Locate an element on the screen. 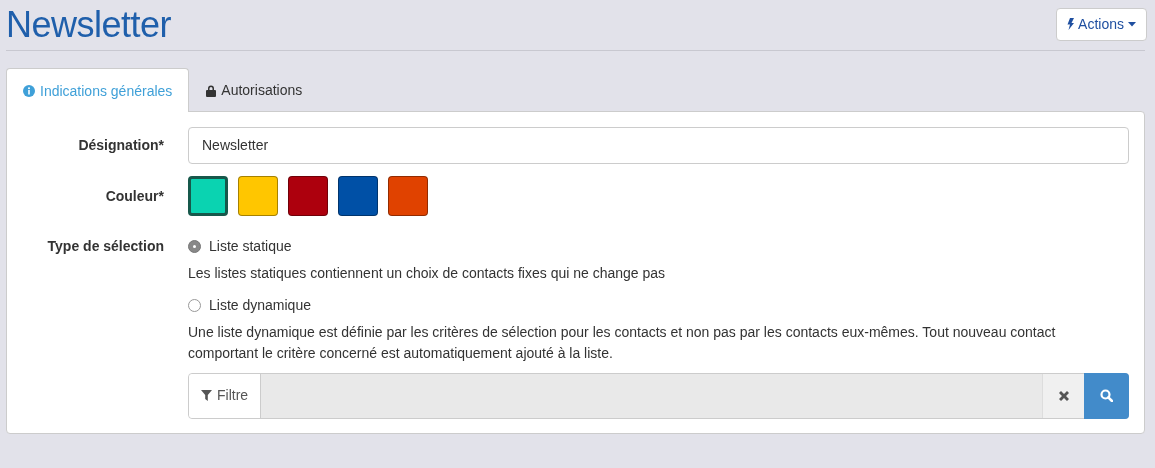 The height and width of the screenshot is (468, 1155). tab: Autorisations is located at coordinates (254, 89).